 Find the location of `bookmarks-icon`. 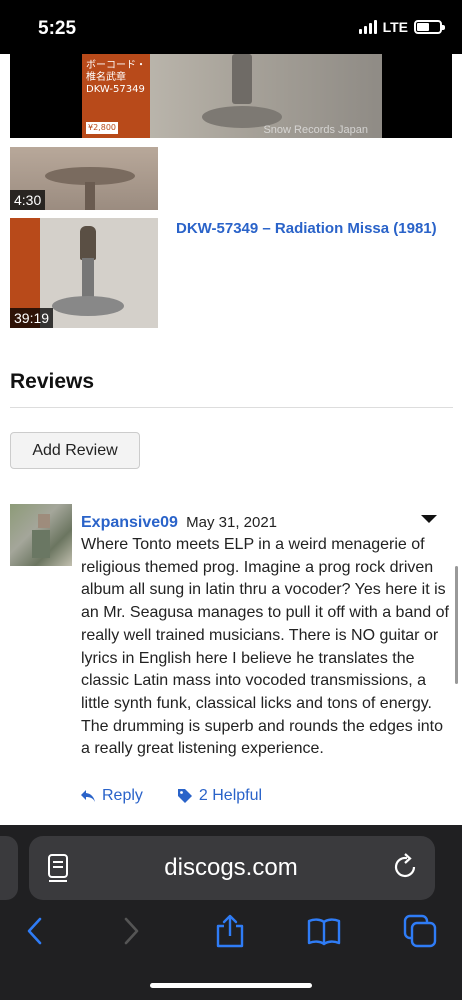

bookmarks-icon is located at coordinates (324, 931).